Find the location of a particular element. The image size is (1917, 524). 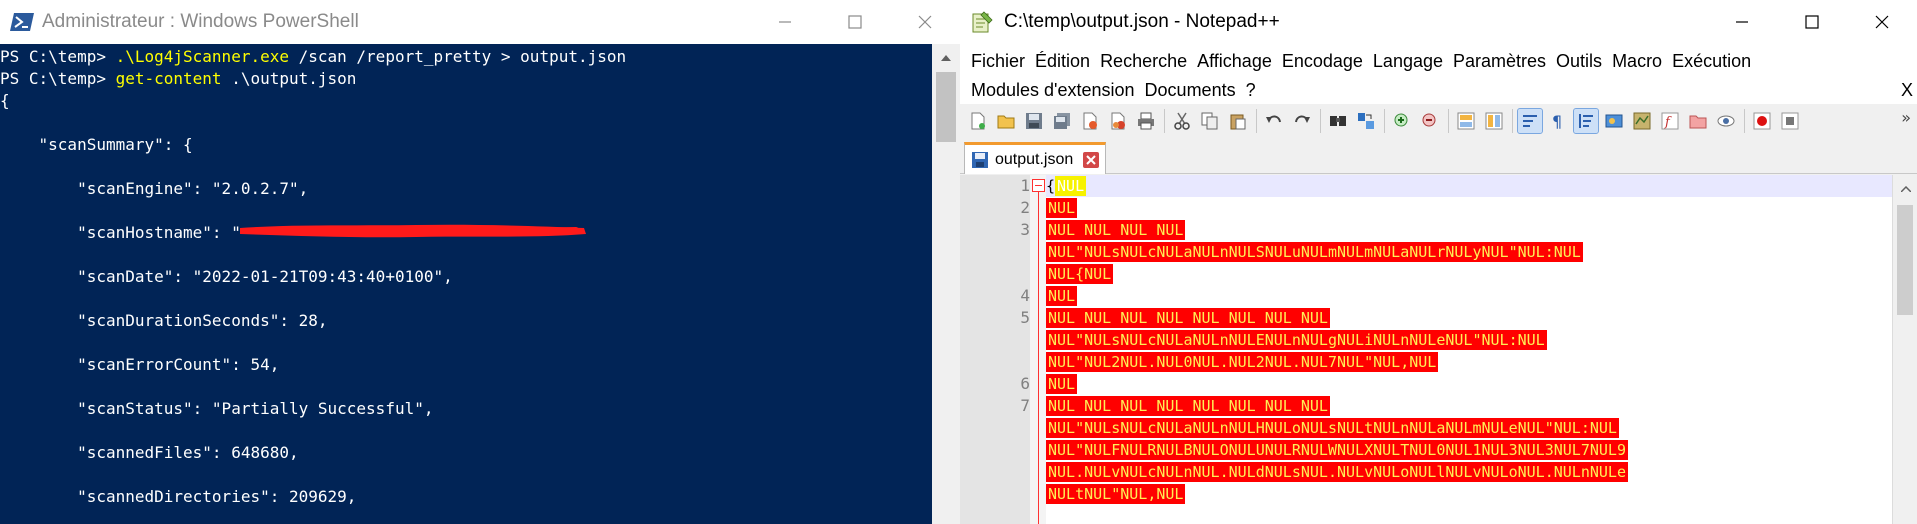

console-line: "scannedFiles": 648680, is located at coordinates (149, 452).